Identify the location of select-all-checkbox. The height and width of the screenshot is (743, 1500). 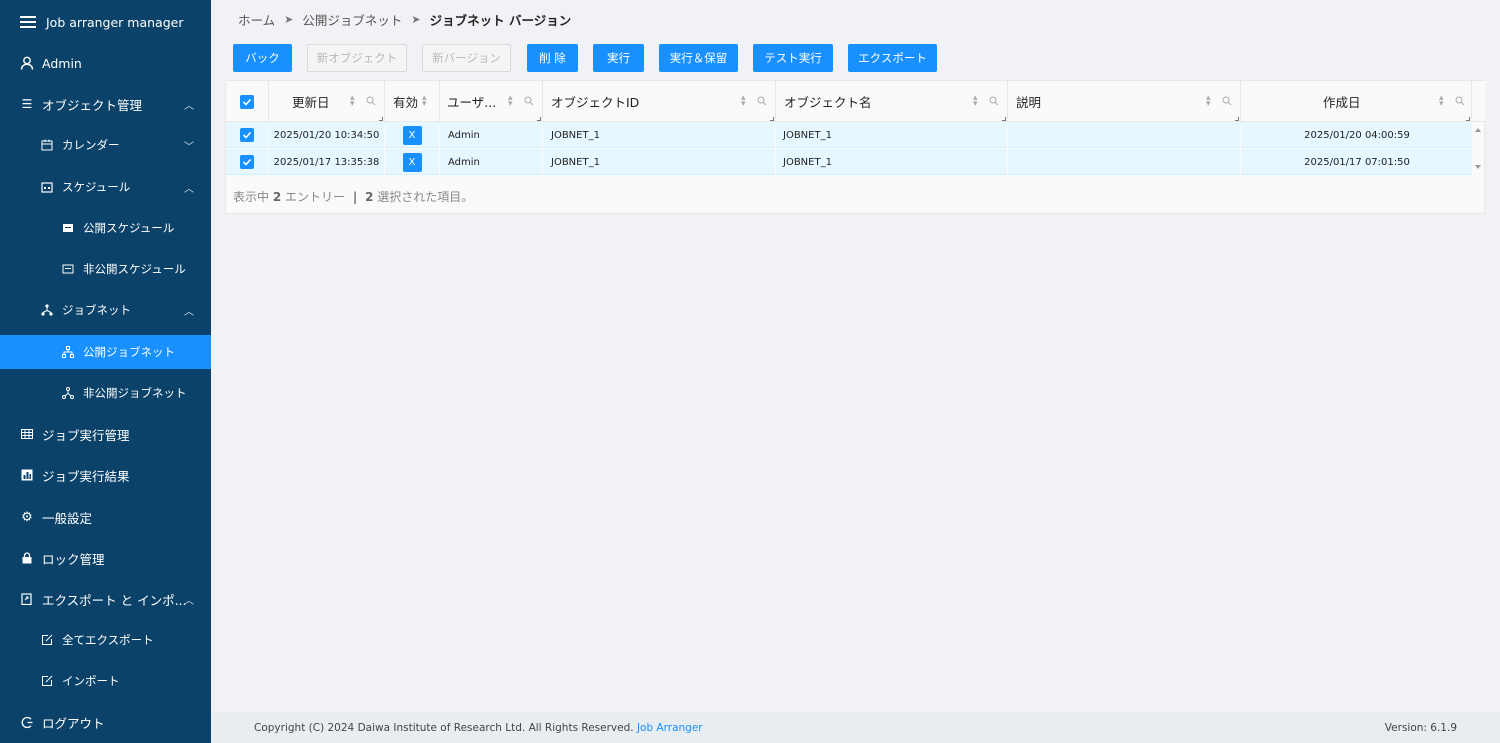
(247, 101).